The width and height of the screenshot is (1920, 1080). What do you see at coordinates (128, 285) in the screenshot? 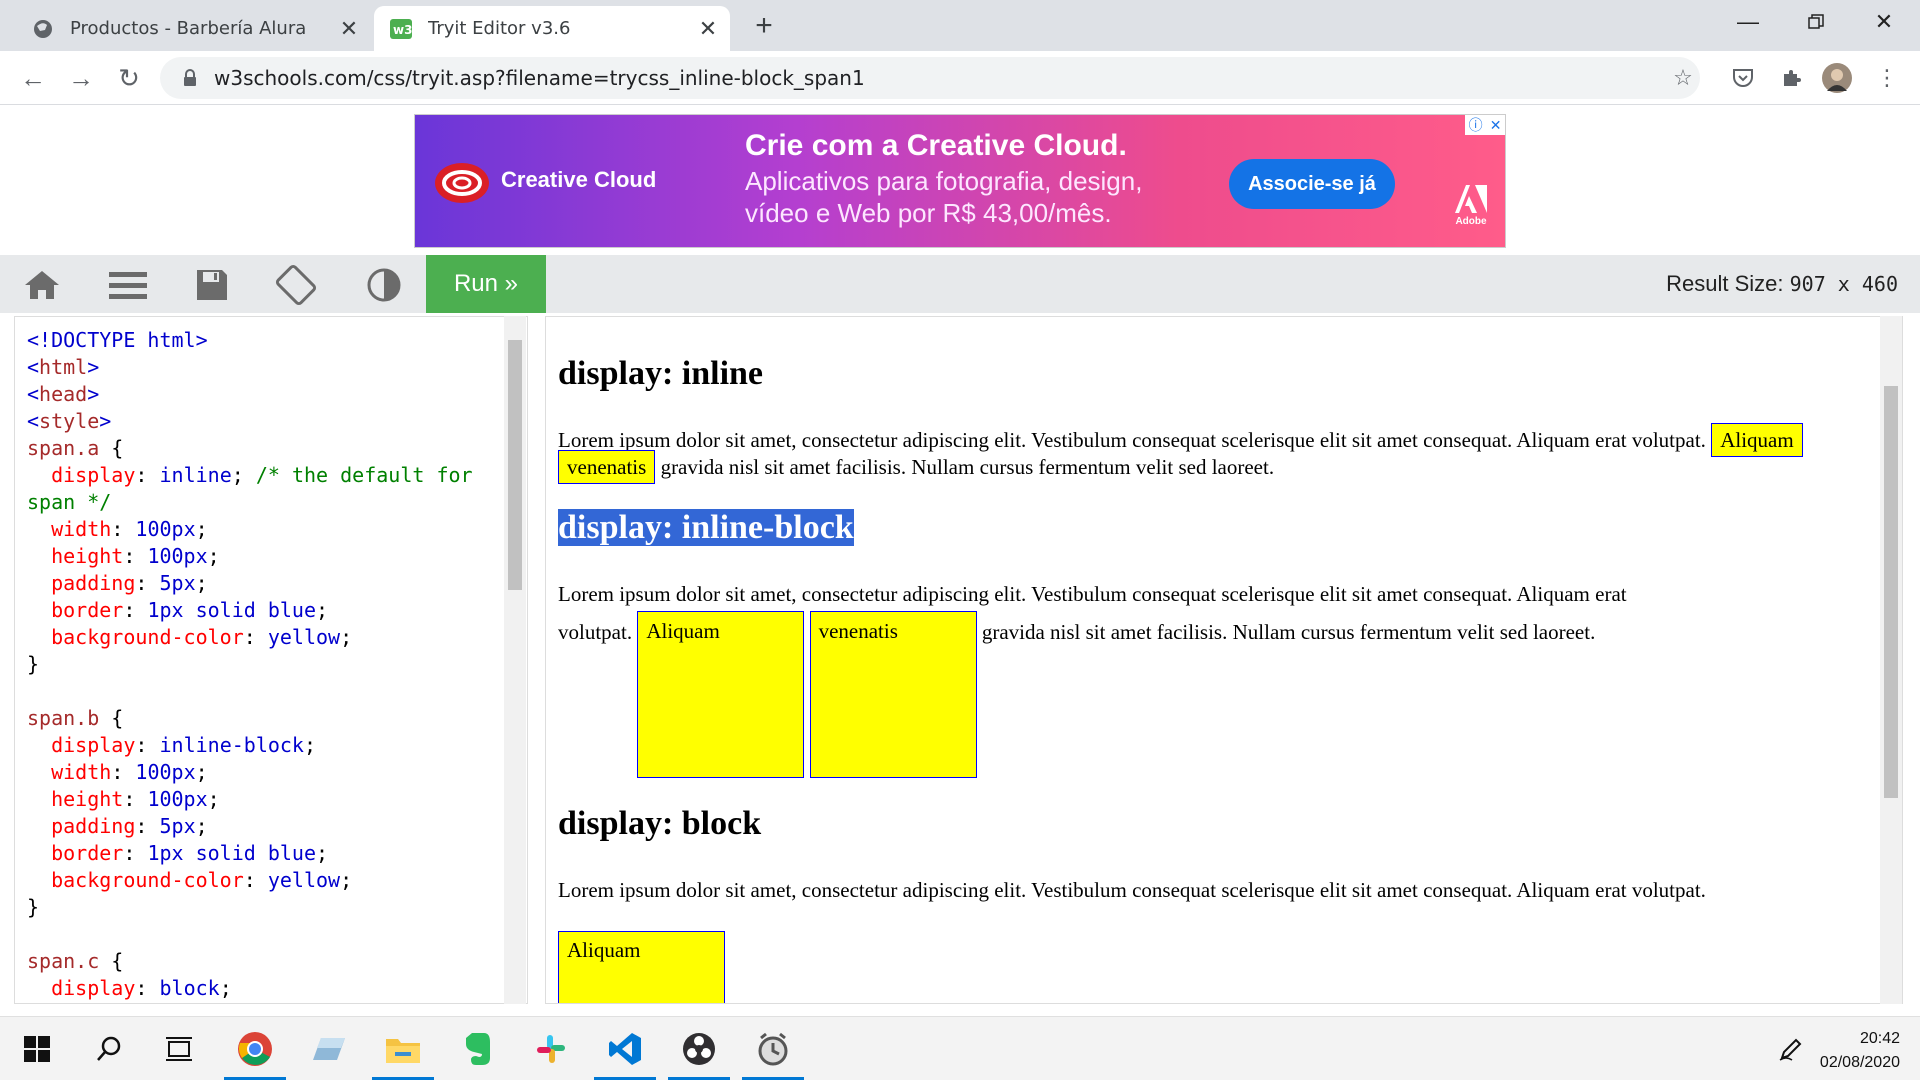
I see `menu-icon` at bounding box center [128, 285].